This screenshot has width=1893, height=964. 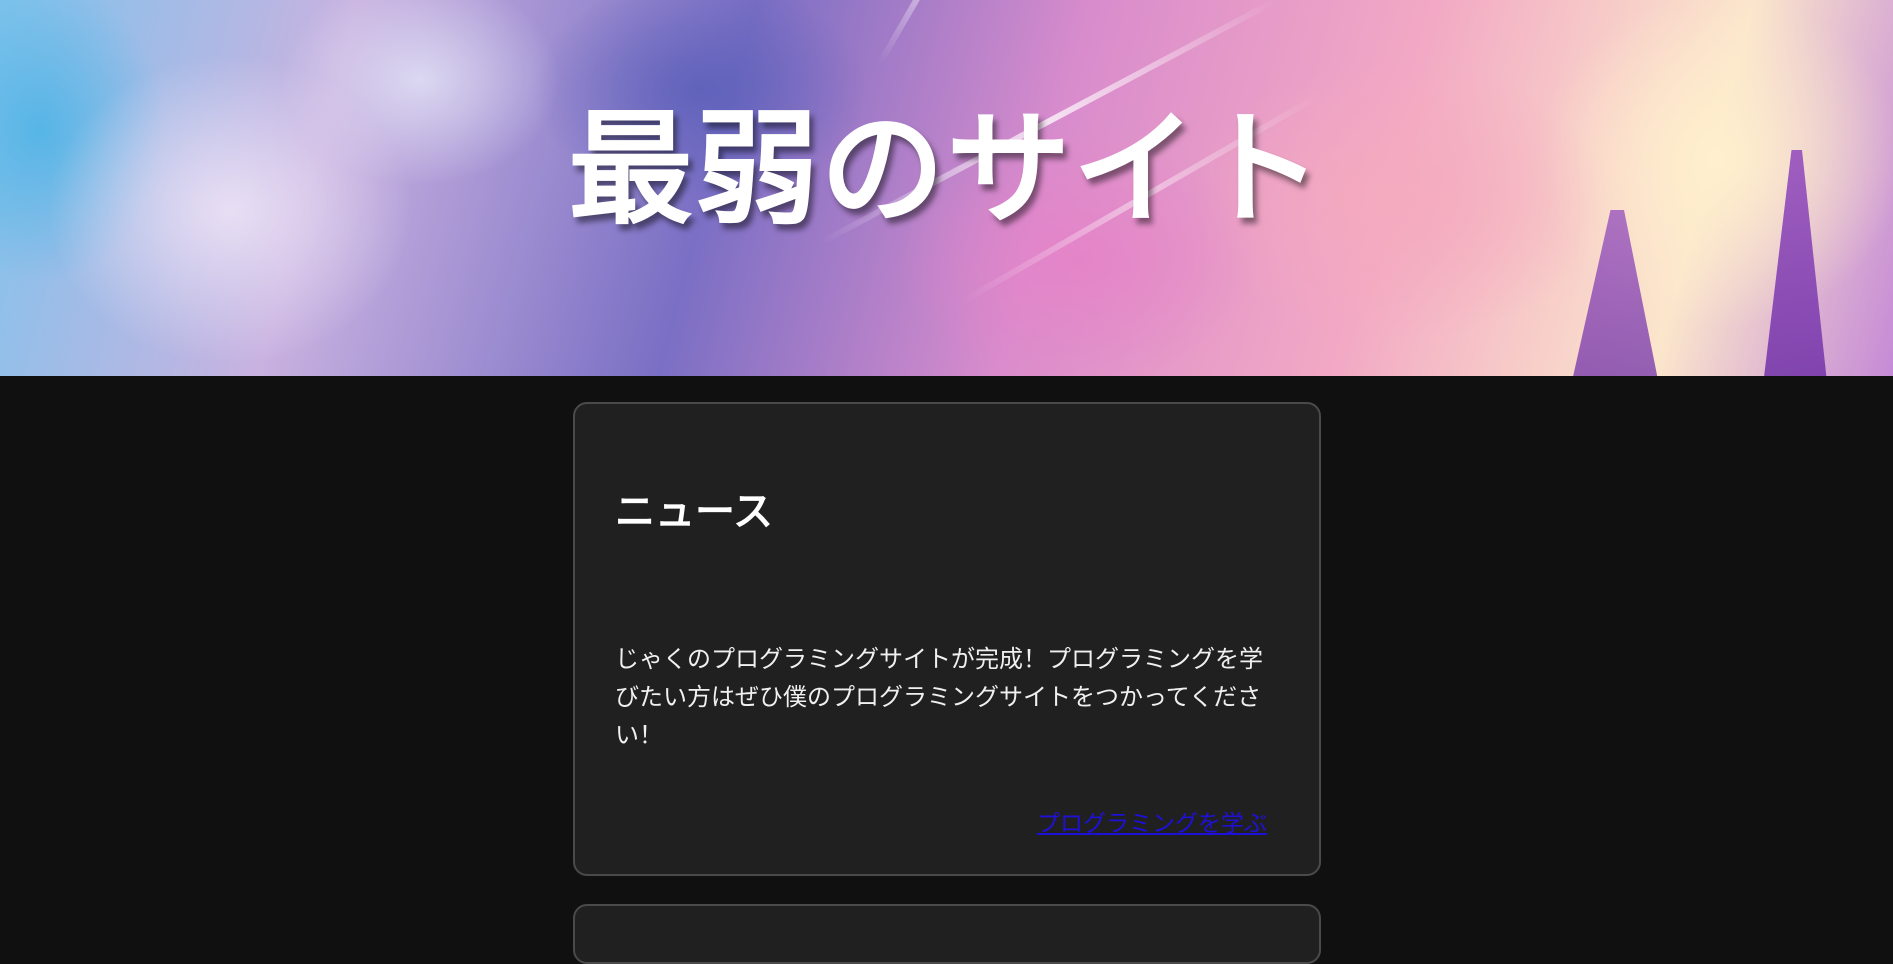 I want to click on next-card, so click(x=947, y=934).